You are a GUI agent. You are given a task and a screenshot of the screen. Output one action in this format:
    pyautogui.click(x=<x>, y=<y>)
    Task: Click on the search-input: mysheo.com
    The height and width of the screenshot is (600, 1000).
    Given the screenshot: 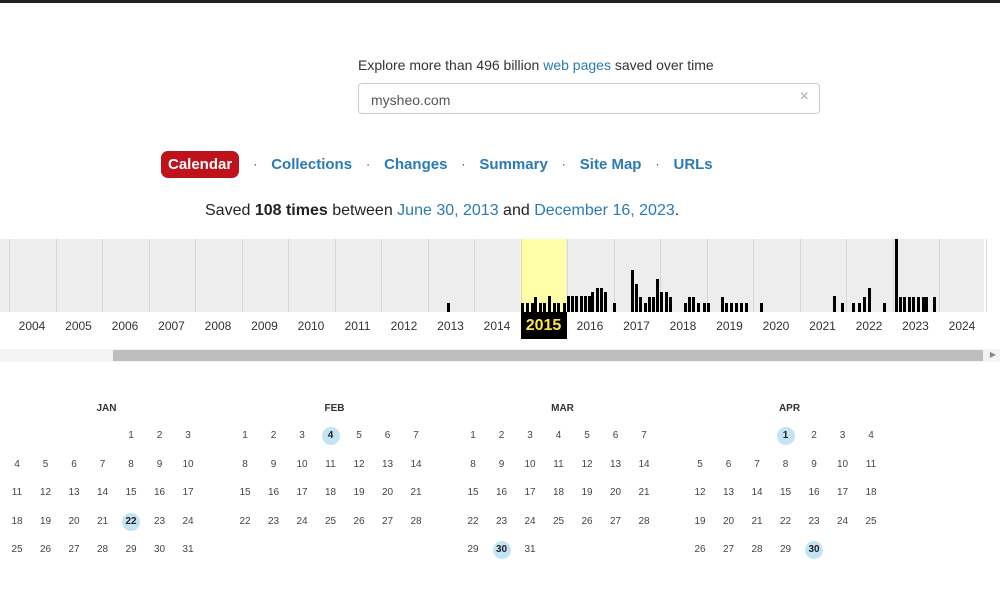 What is the action you would take?
    pyautogui.click(x=410, y=100)
    